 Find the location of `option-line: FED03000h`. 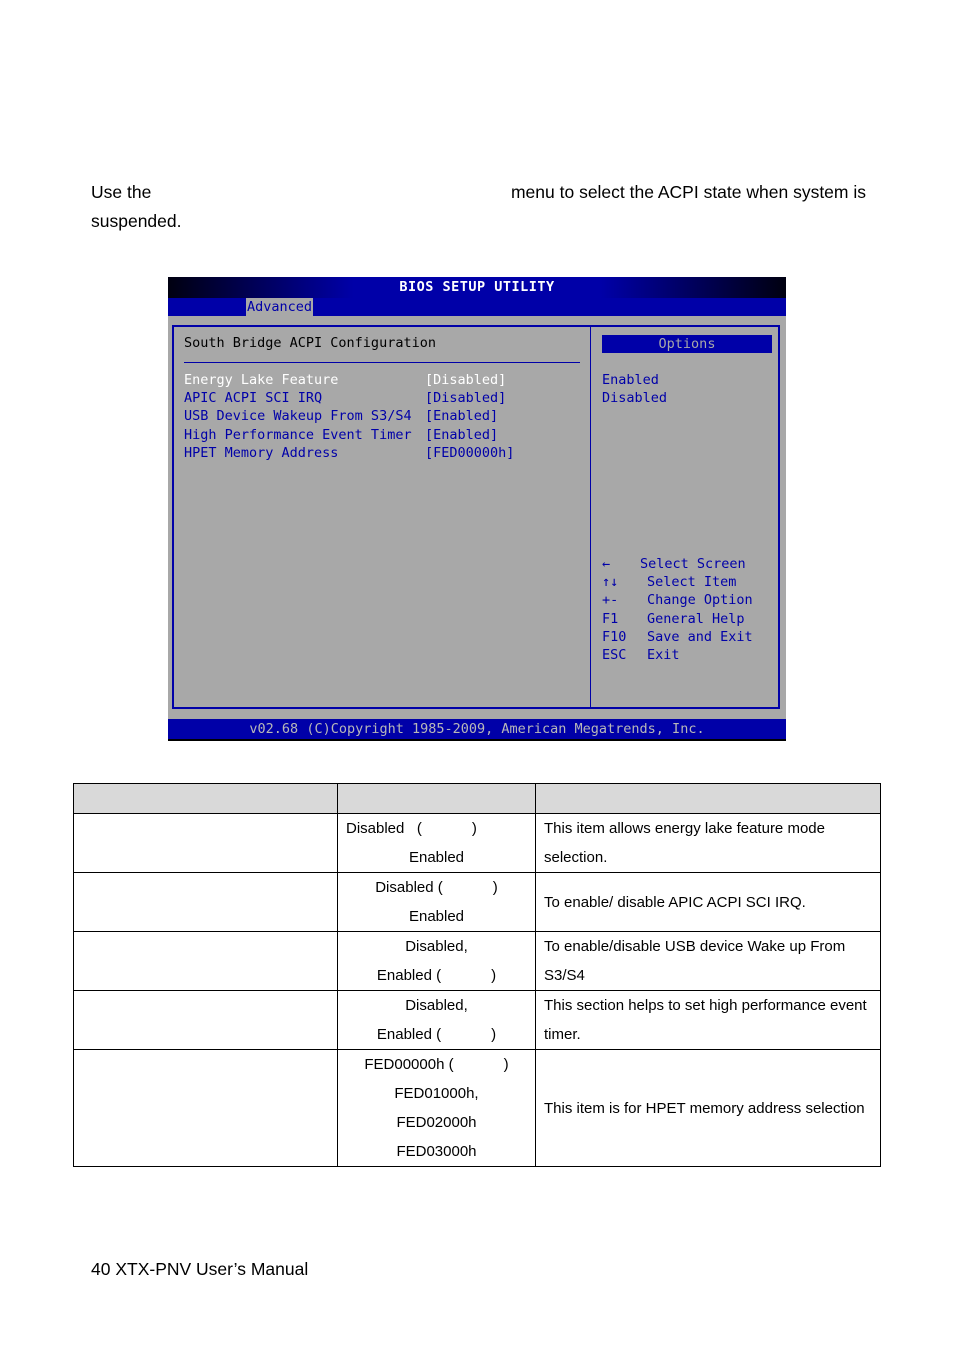

option-line: FED03000h is located at coordinates (436, 1151).